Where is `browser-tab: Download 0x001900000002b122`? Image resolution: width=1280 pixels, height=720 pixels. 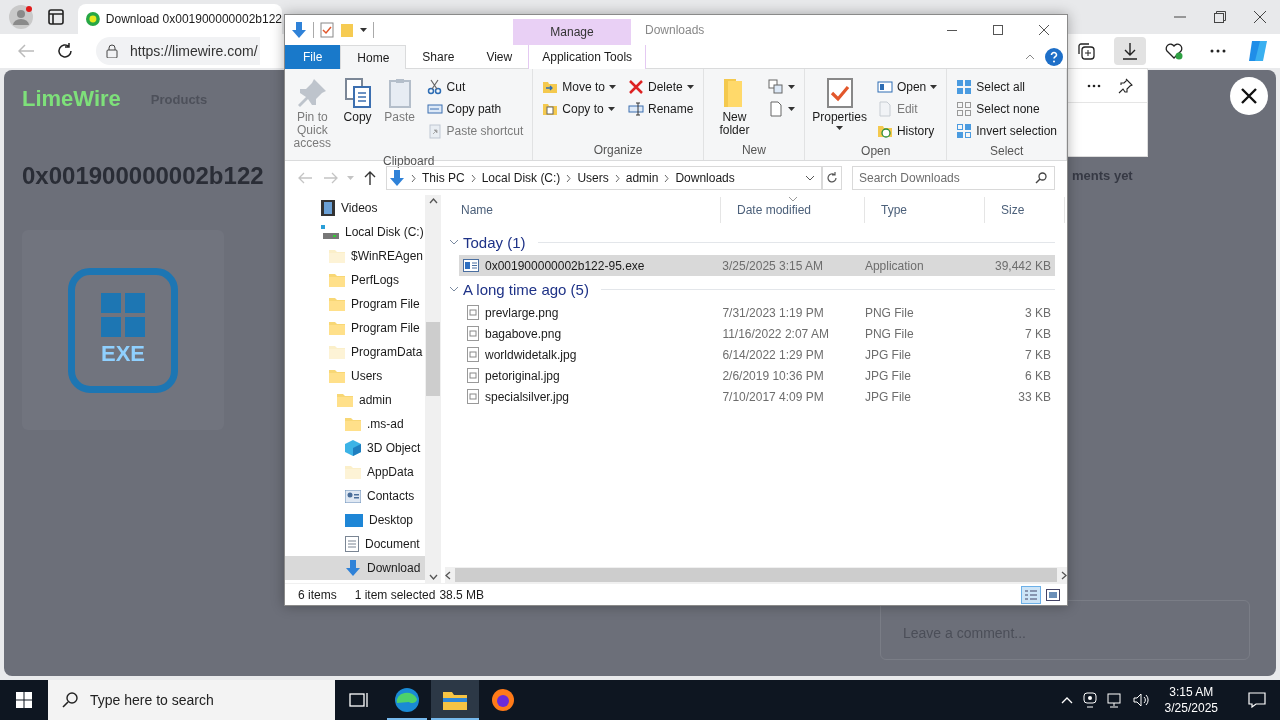 browser-tab: Download 0x001900000002b122 is located at coordinates (180, 19).